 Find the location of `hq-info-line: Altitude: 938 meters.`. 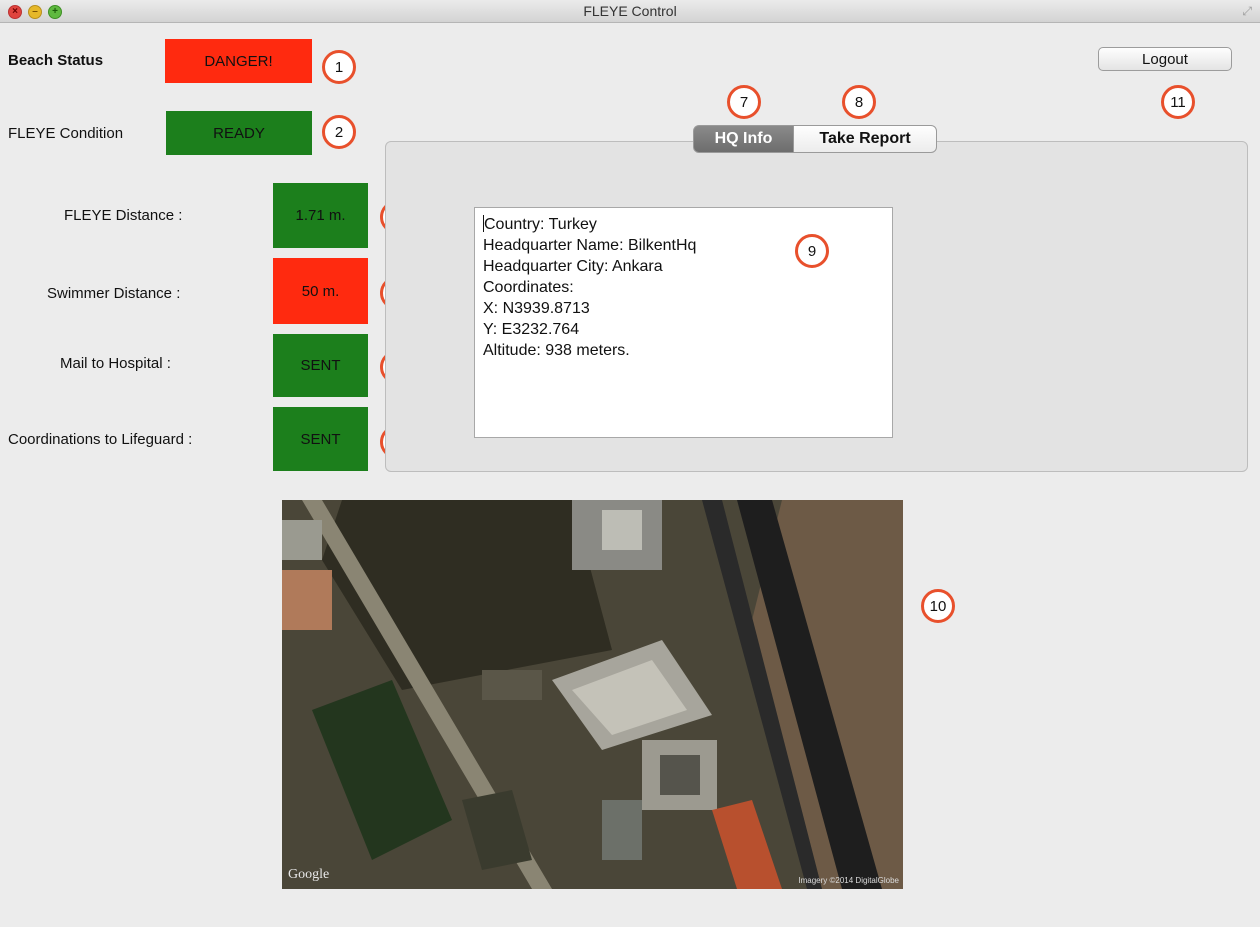

hq-info-line: Altitude: 938 meters. is located at coordinates (556, 350).